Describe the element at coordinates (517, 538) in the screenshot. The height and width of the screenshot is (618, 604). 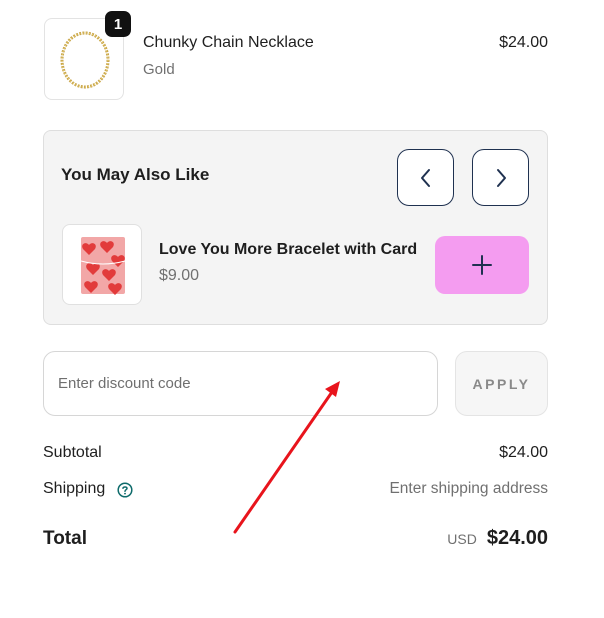
I see `total-value: $24.00` at that location.